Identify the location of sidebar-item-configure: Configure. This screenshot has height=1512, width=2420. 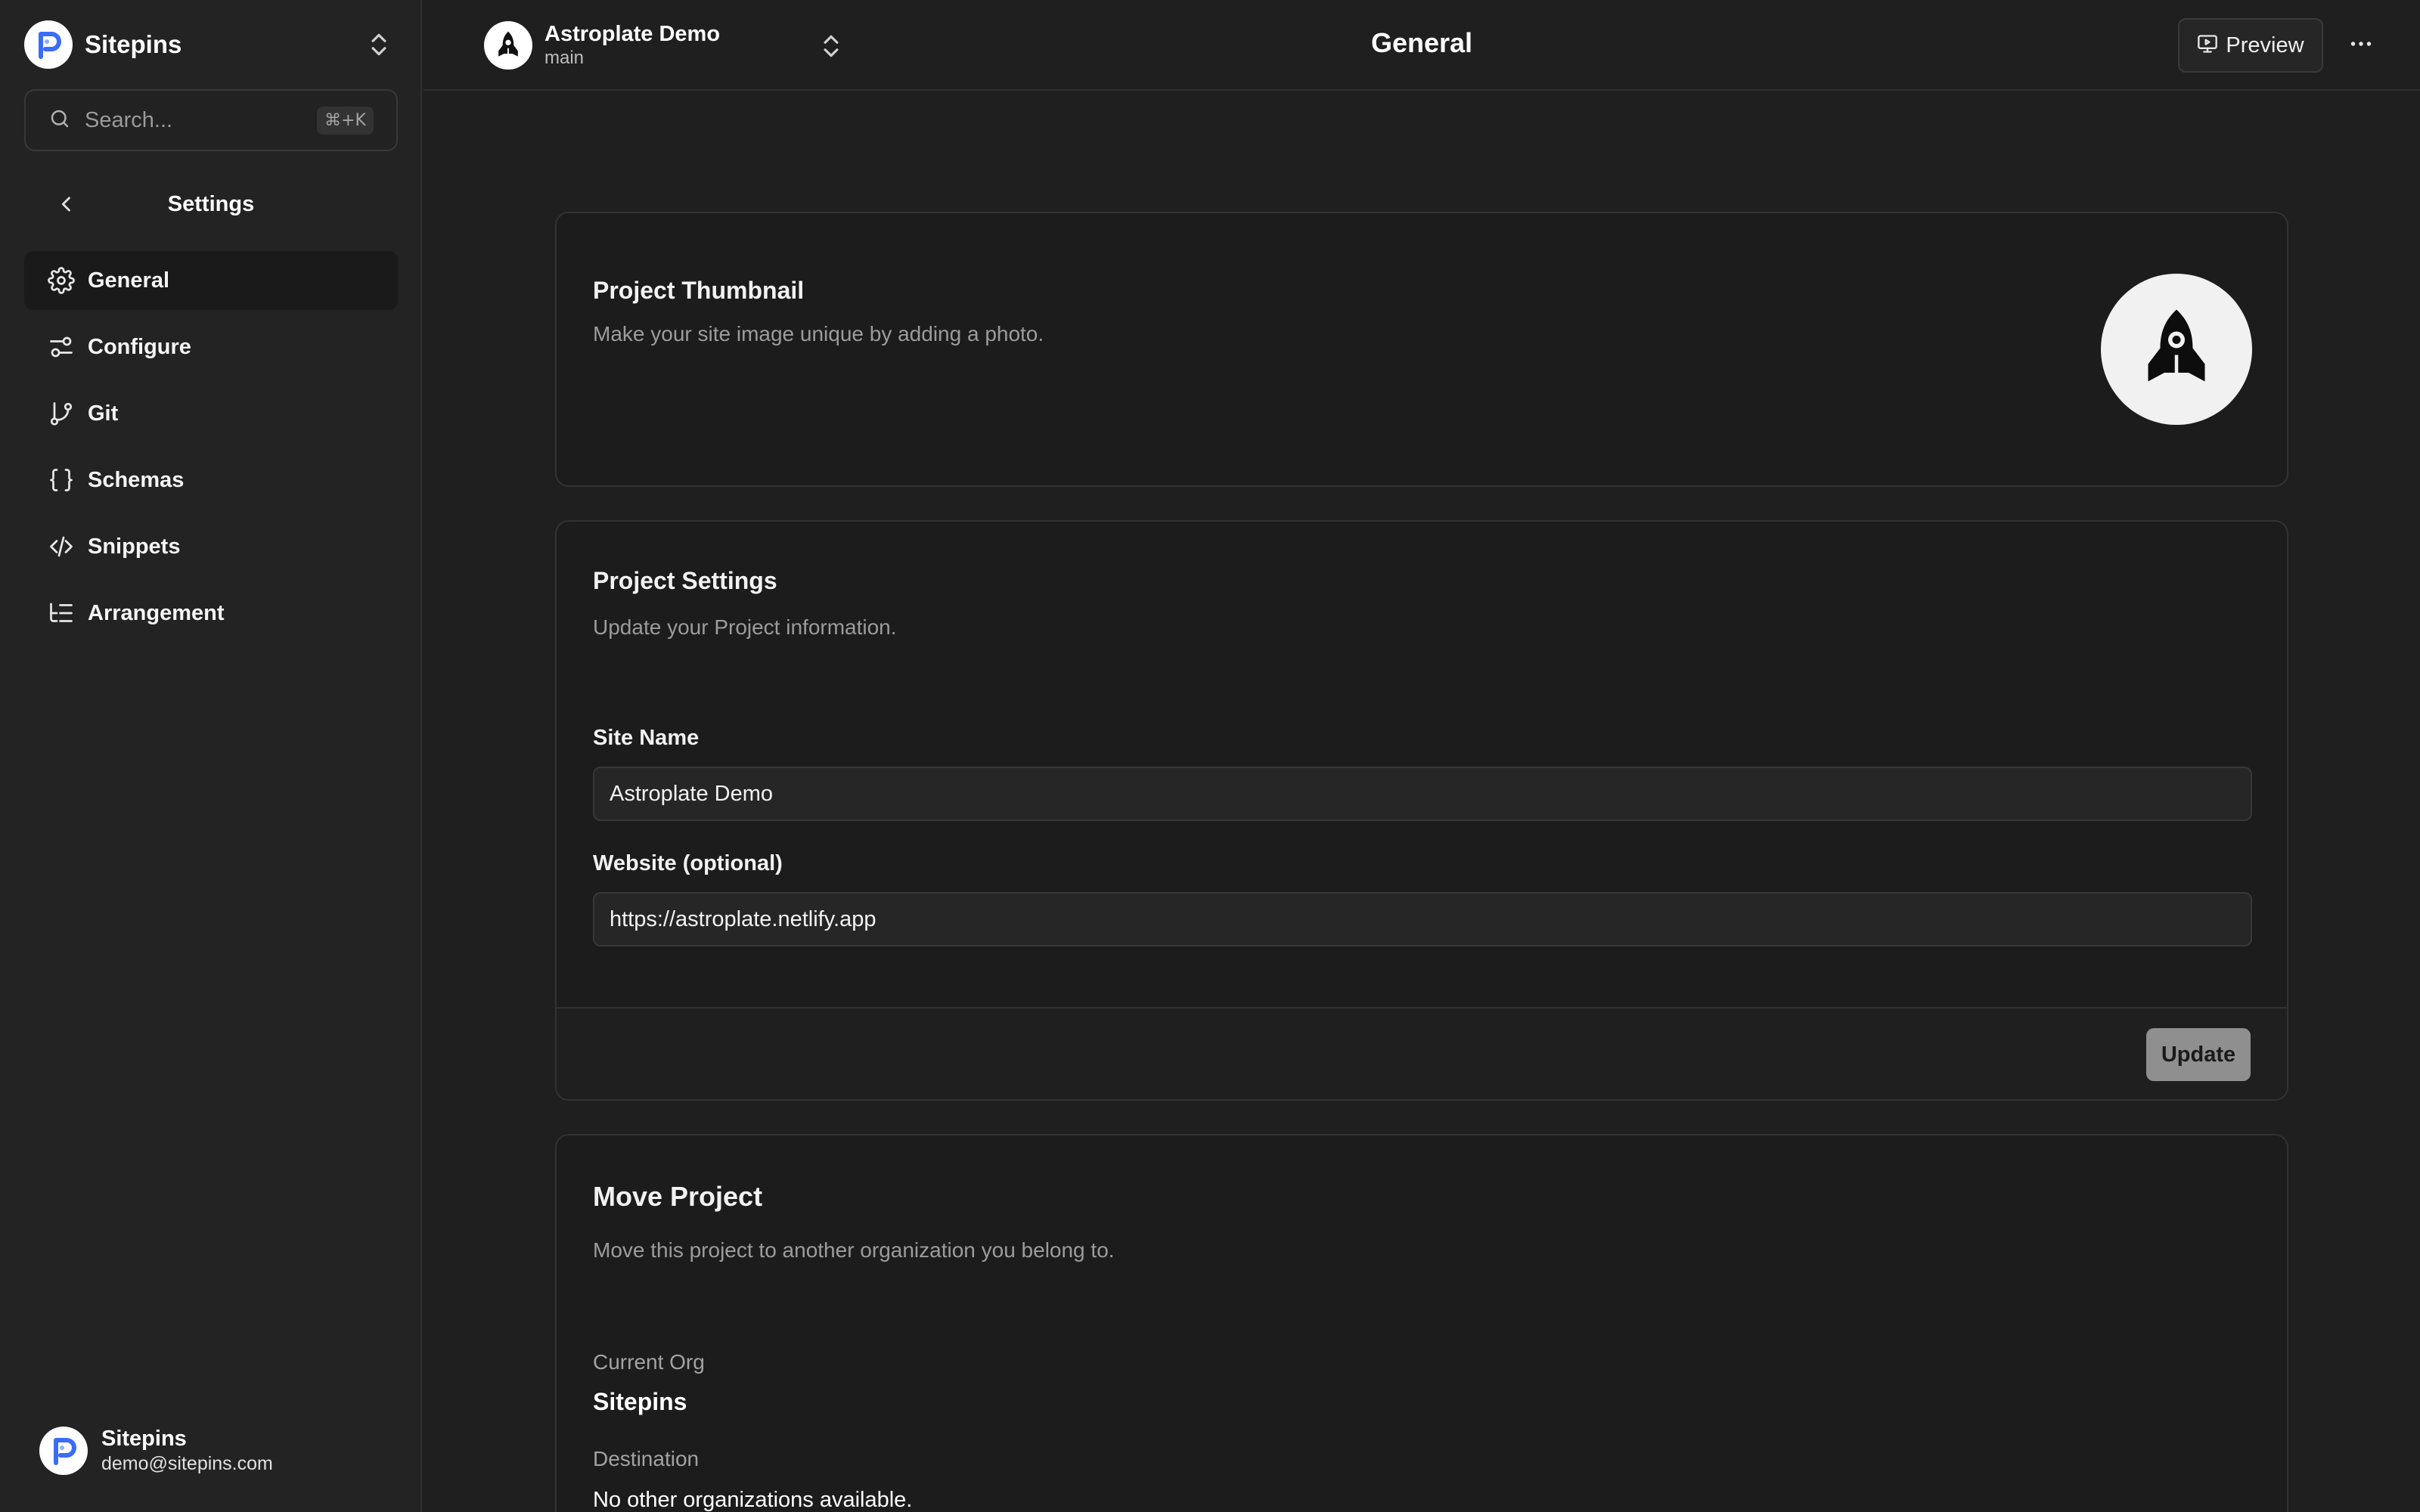
(211, 347).